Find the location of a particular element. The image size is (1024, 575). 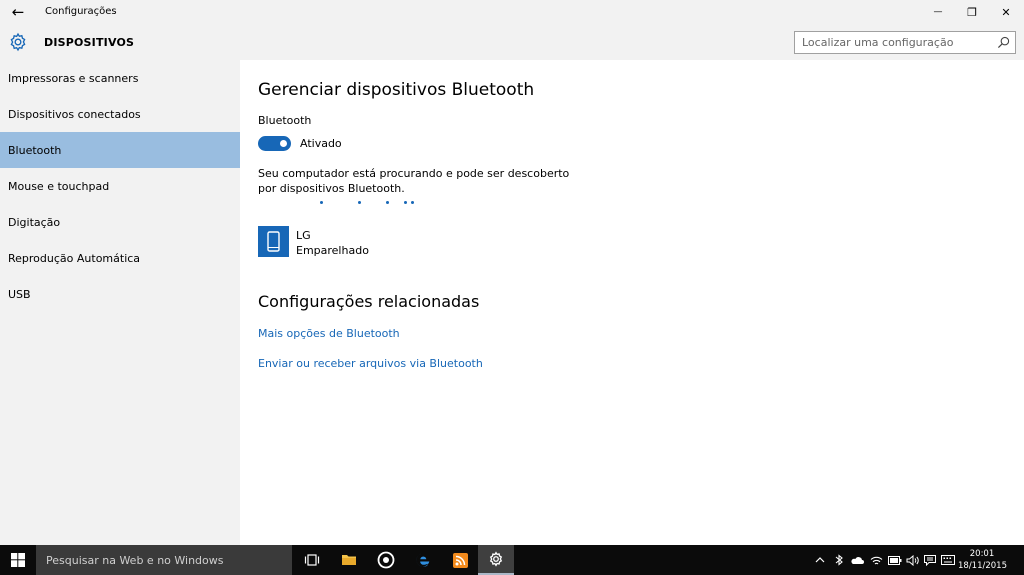

bluetooth-icon is located at coordinates (839, 560).